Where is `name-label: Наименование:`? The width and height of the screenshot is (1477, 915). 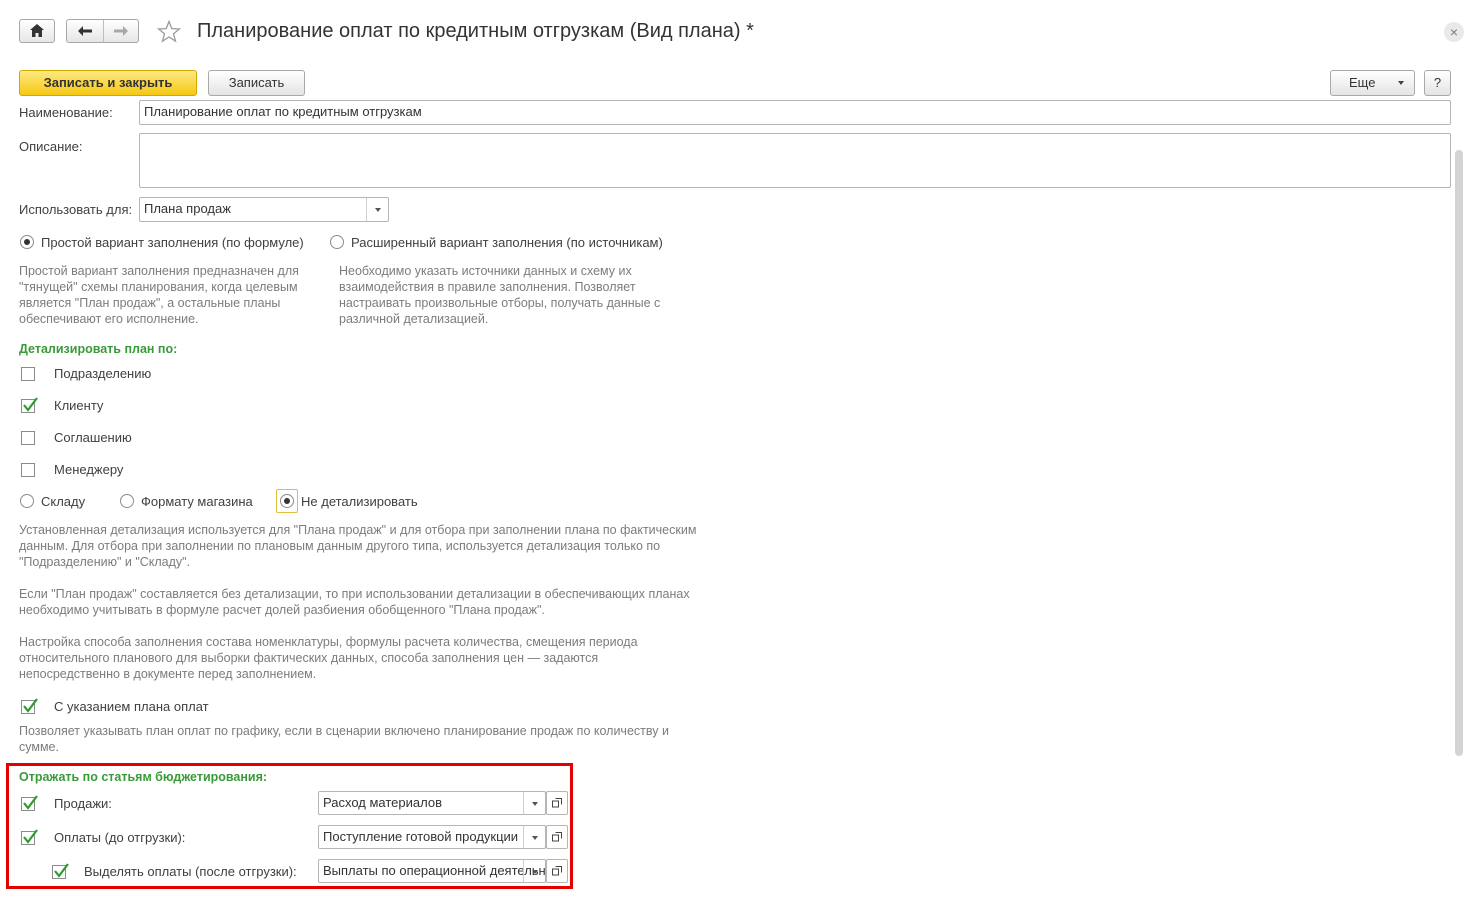 name-label: Наименование: is located at coordinates (66, 112).